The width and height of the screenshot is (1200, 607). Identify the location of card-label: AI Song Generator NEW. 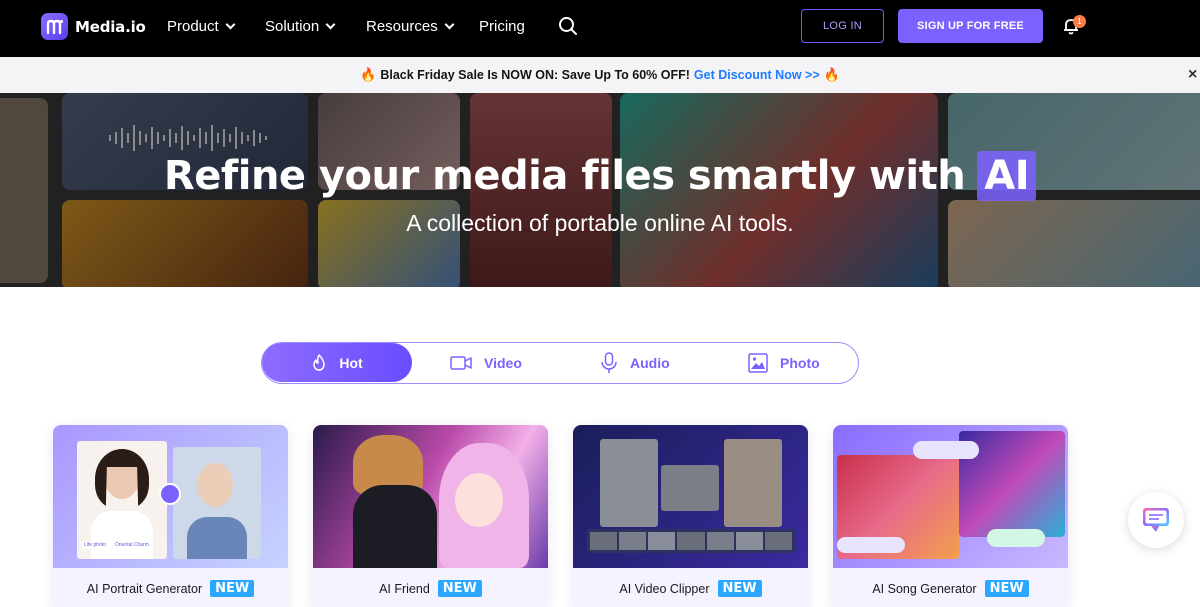
(950, 588).